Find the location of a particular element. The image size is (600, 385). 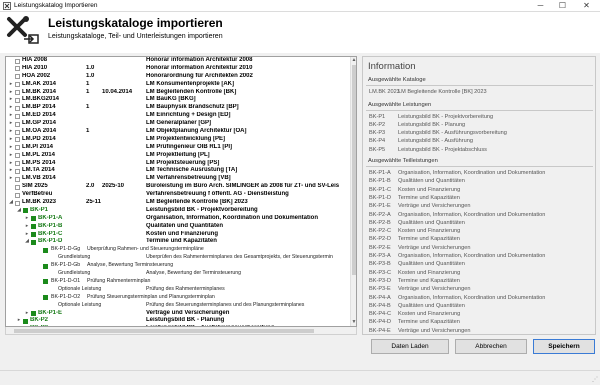

tree-vertical-scrollbar: ▲ ▼ is located at coordinates (353, 191).